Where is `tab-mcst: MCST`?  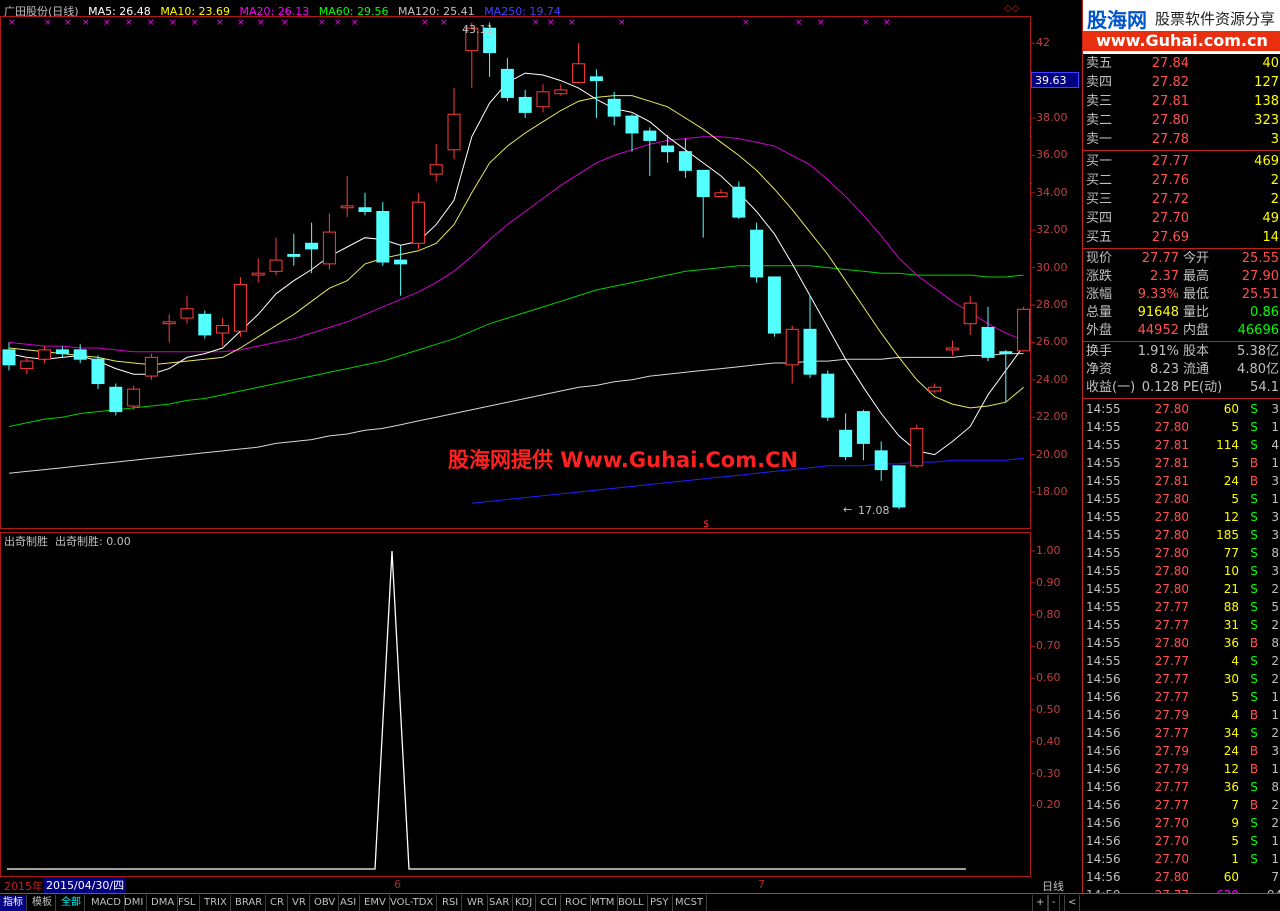 tab-mcst: MCST is located at coordinates (690, 903).